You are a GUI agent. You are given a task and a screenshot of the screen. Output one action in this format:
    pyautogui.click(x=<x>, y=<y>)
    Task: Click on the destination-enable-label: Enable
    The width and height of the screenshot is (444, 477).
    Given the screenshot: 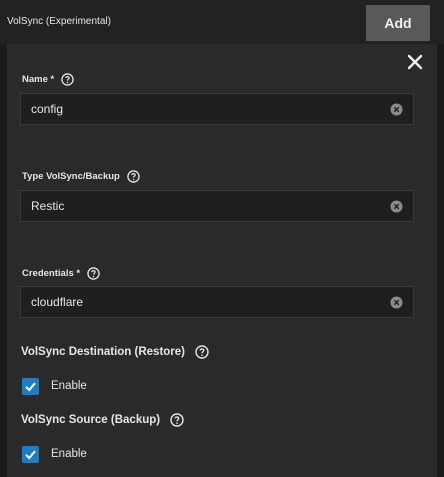 What is the action you would take?
    pyautogui.click(x=69, y=386)
    